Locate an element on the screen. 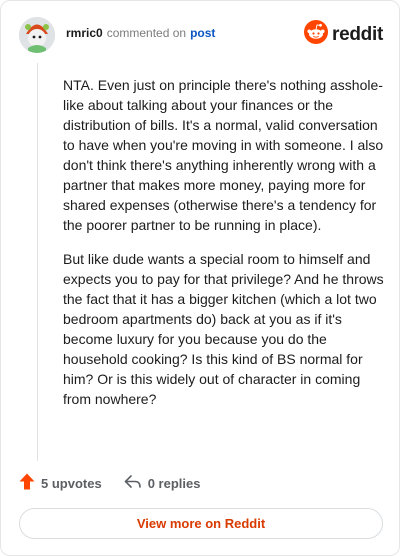  comment-actions: 5 upvotes 0 replies is located at coordinates (109, 483).